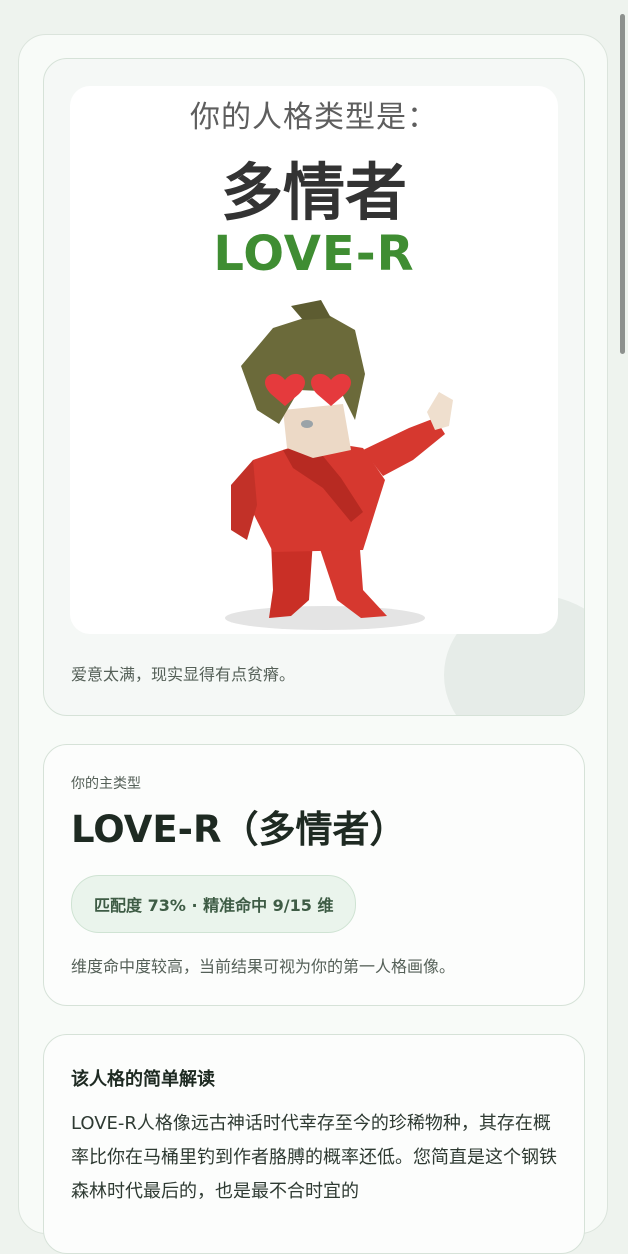  Describe the element at coordinates (263, 966) in the screenshot. I see `main-type-description: 维度命中度较高，当前结果可视为你的第一人格画像。` at that location.